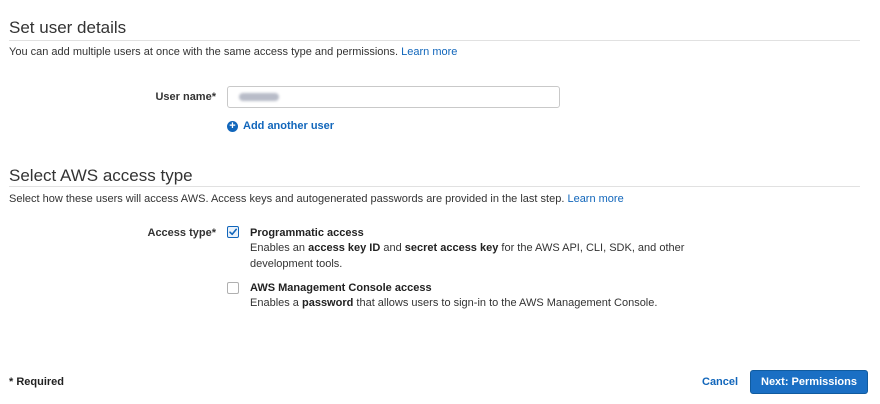 This screenshot has height=404, width=880. Describe the element at coordinates (37, 382) in the screenshot. I see `required-note: * Required` at that location.